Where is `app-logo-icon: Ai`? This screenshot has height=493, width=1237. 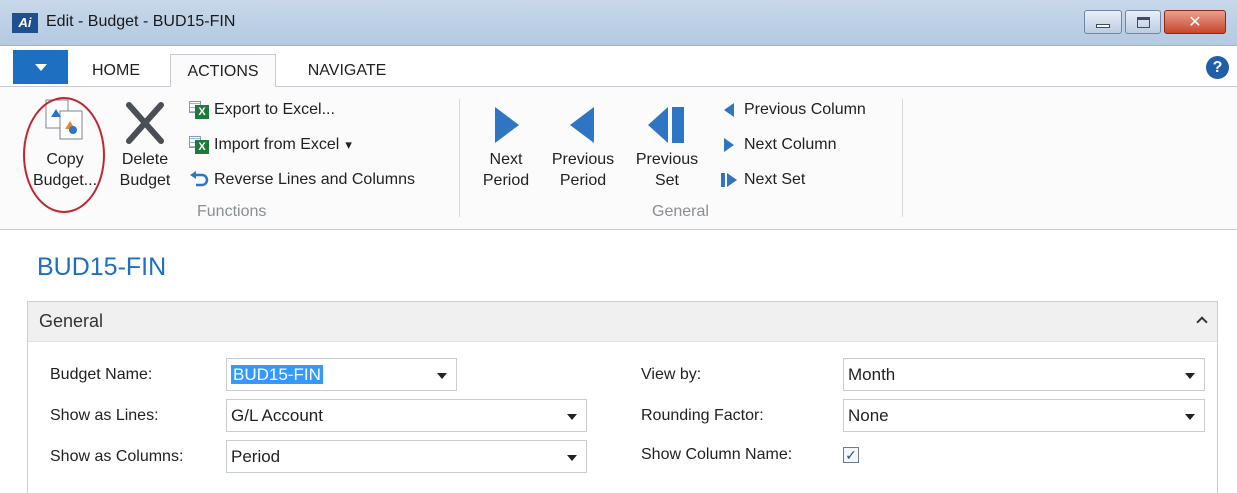 app-logo-icon: Ai is located at coordinates (25, 23).